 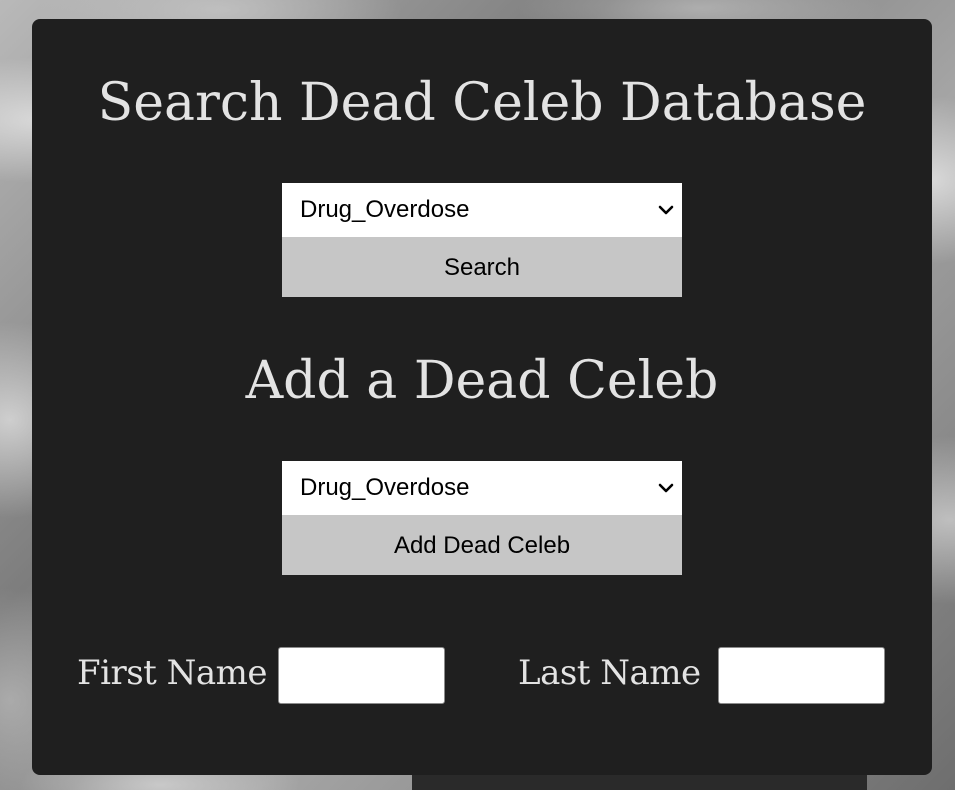 I want to click on first-name-label: First Name, so click(x=172, y=673).